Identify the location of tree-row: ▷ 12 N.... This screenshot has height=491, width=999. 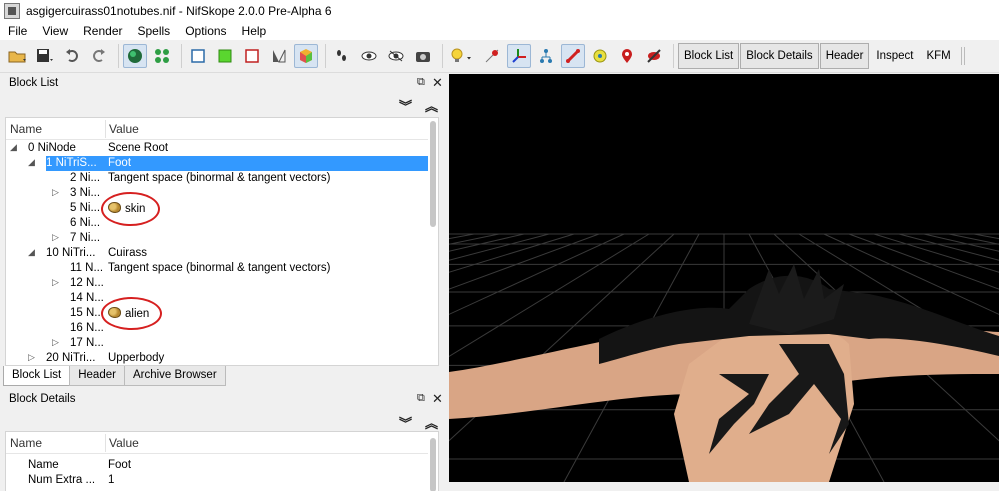
(218, 283).